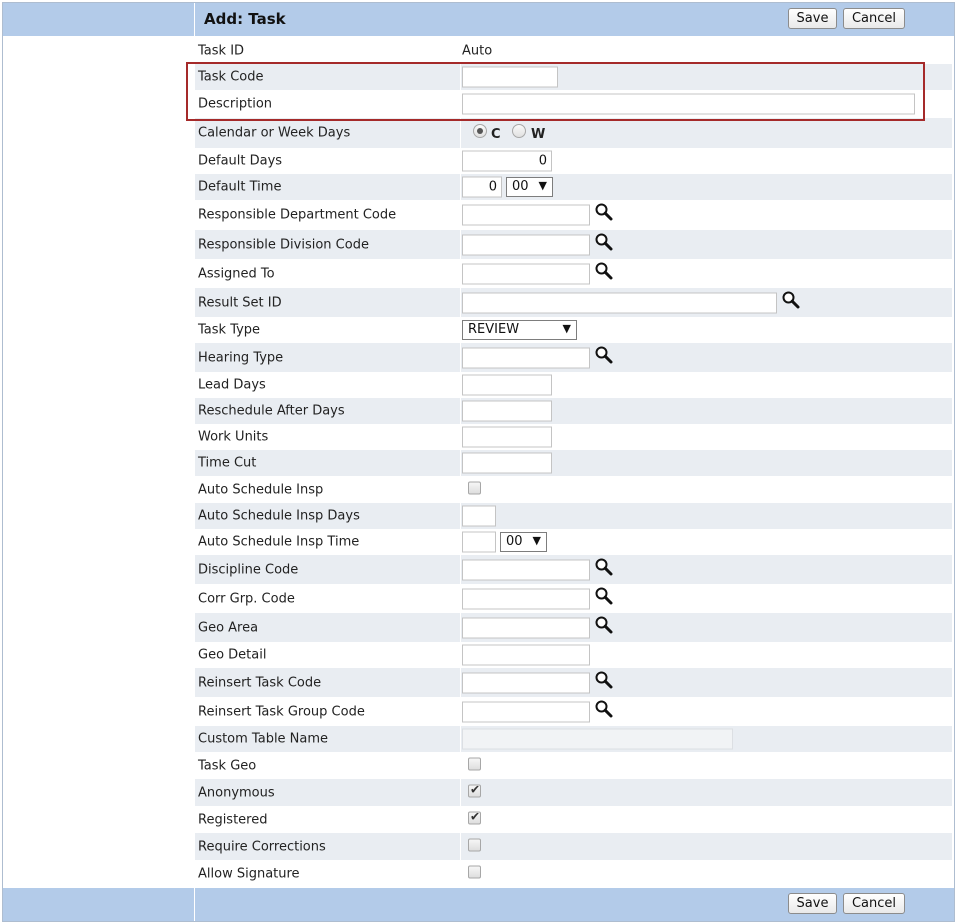 This screenshot has width=957, height=924. I want to click on task-code-input, so click(510, 77).